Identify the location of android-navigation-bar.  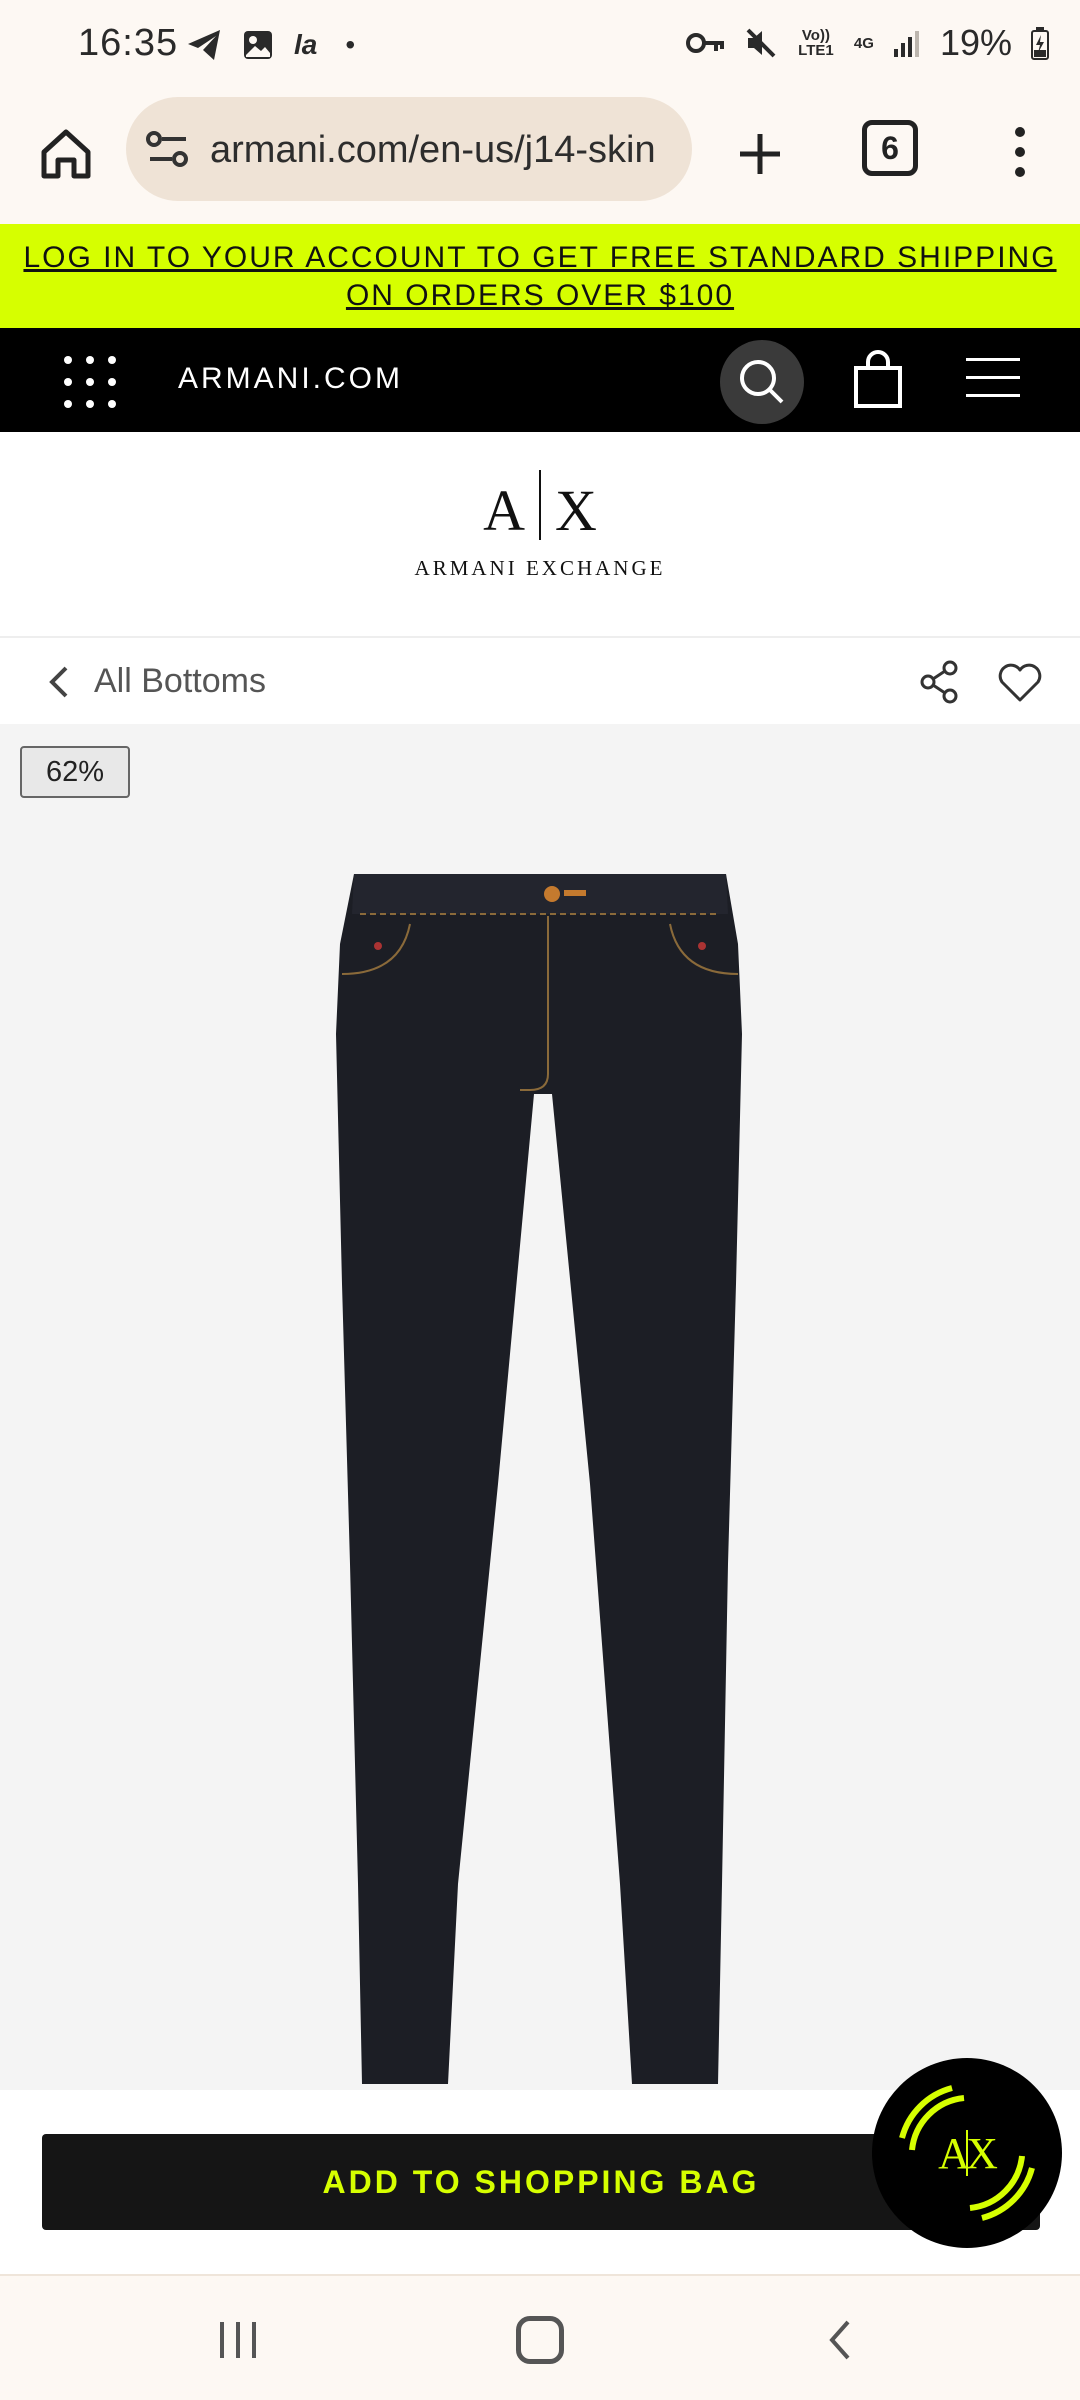
(540, 2337).